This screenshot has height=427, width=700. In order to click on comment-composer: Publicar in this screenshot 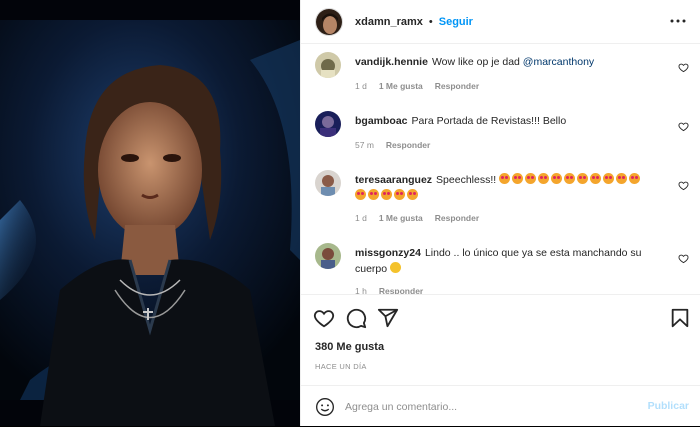, I will do `click(500, 406)`.